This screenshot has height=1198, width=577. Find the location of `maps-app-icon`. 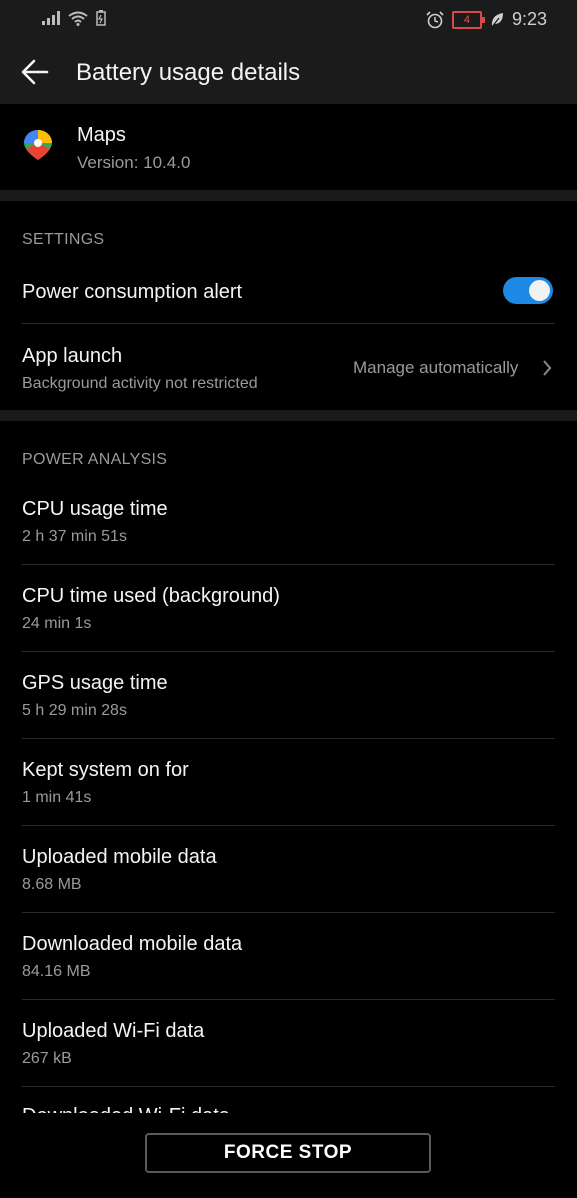

maps-app-icon is located at coordinates (38, 145).